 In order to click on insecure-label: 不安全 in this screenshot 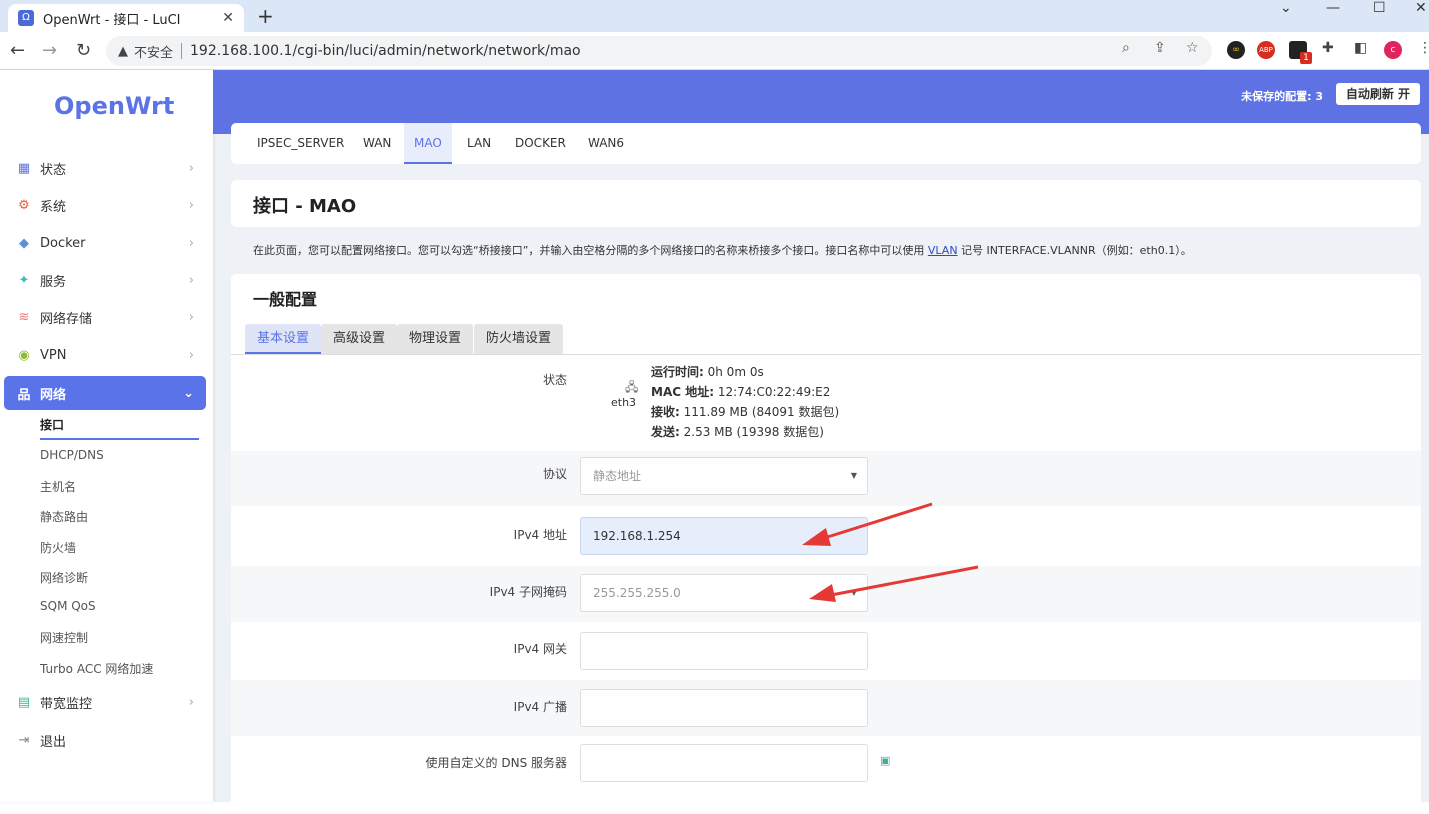, I will do `click(153, 51)`.